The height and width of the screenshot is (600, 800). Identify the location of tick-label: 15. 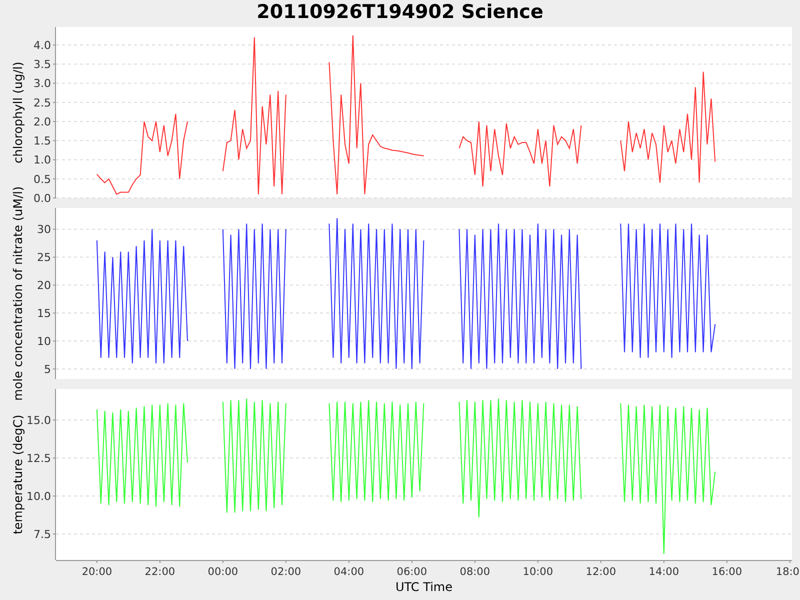
(44, 313).